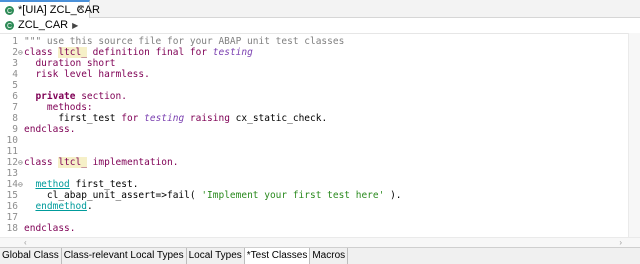 Image resolution: width=640 pixels, height=264 pixels. I want to click on code-token: private, so click(50, 96).